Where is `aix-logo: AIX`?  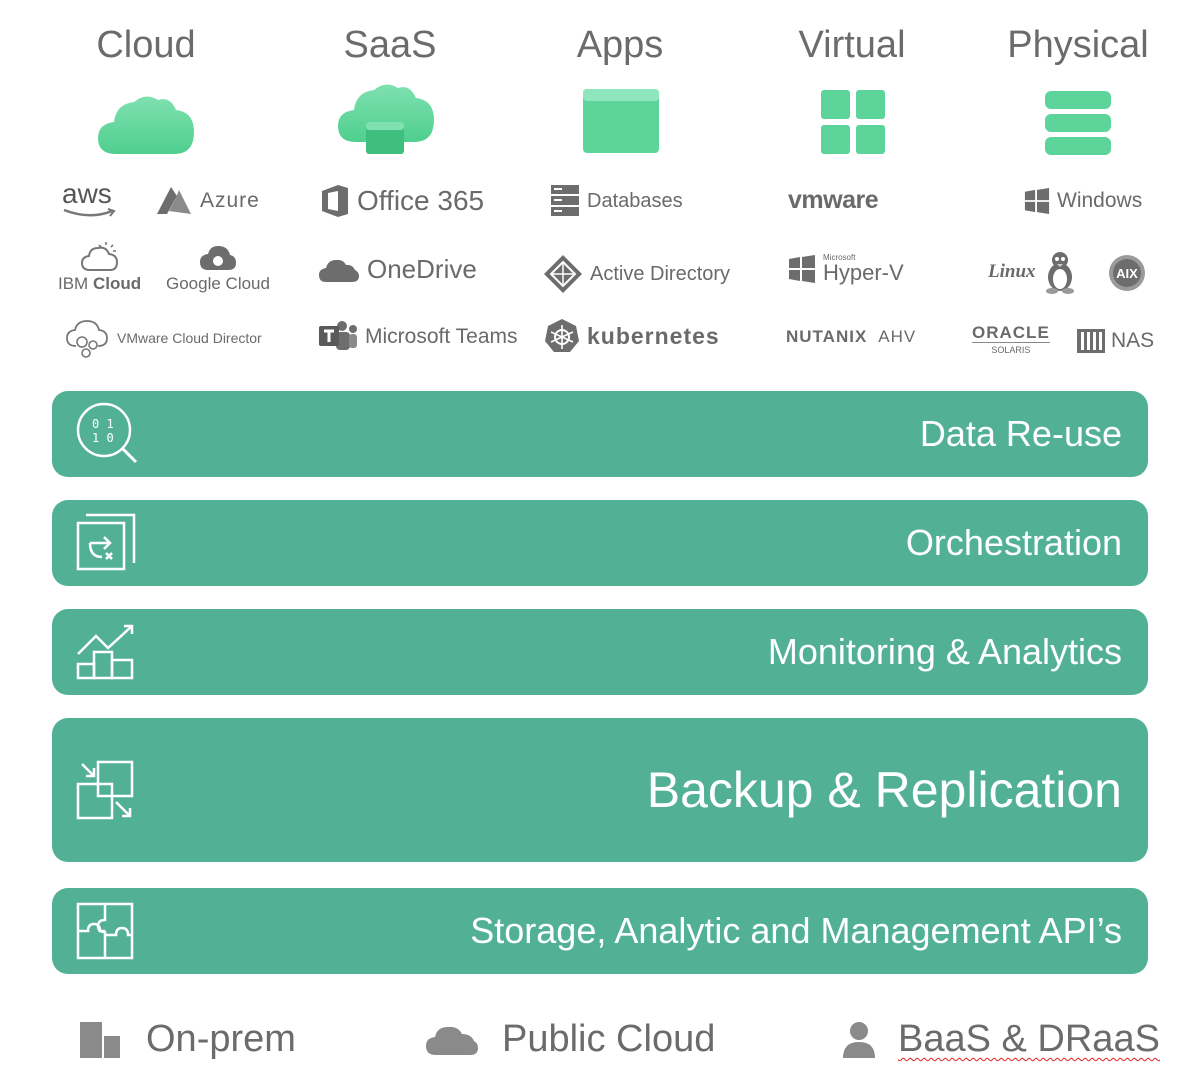
aix-logo: AIX is located at coordinates (1127, 273).